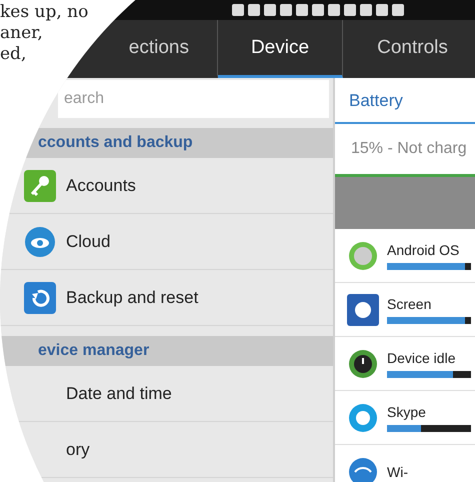 This screenshot has width=475, height=482. What do you see at coordinates (132, 298) in the screenshot?
I see `item-label: Backup and reset` at bounding box center [132, 298].